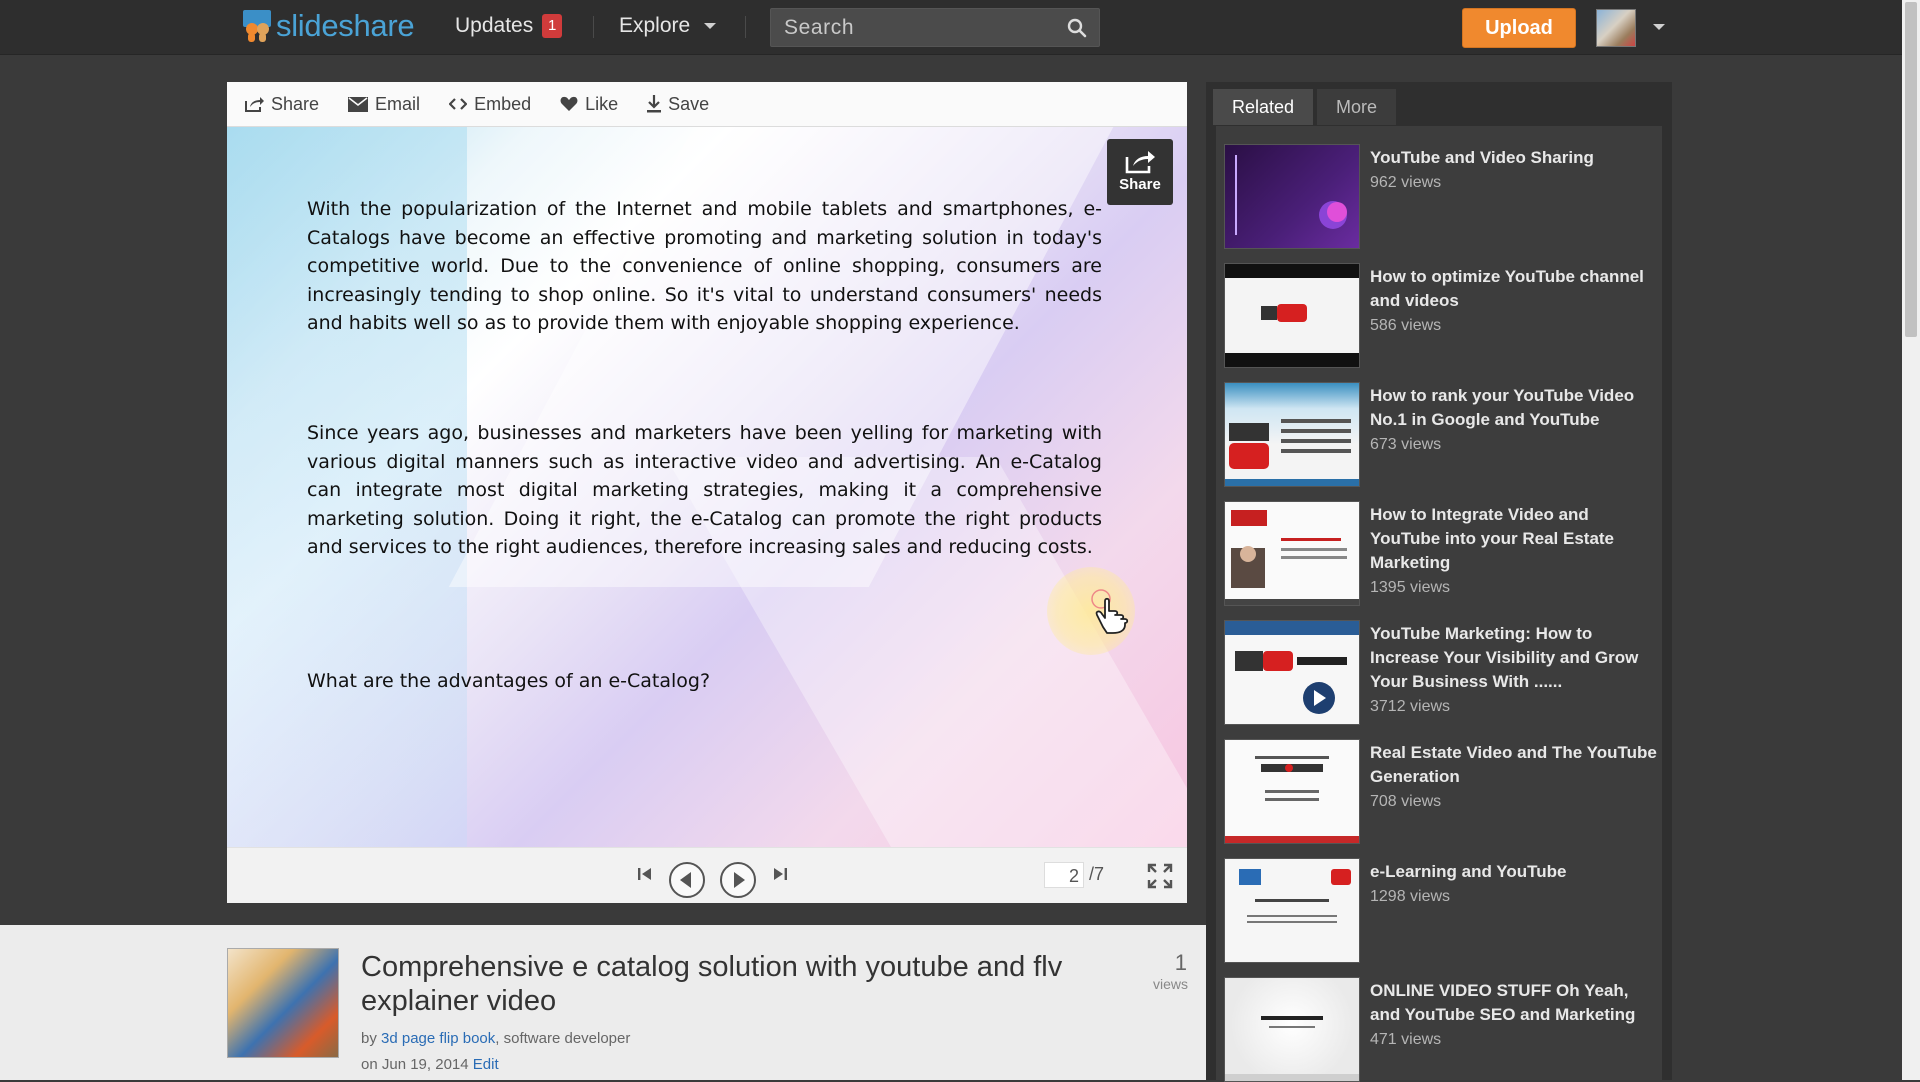 Image resolution: width=1920 pixels, height=1082 pixels. Describe the element at coordinates (509, 681) in the screenshot. I see `slide-paragraph: What are the advantages of an e-Catalog?` at that location.